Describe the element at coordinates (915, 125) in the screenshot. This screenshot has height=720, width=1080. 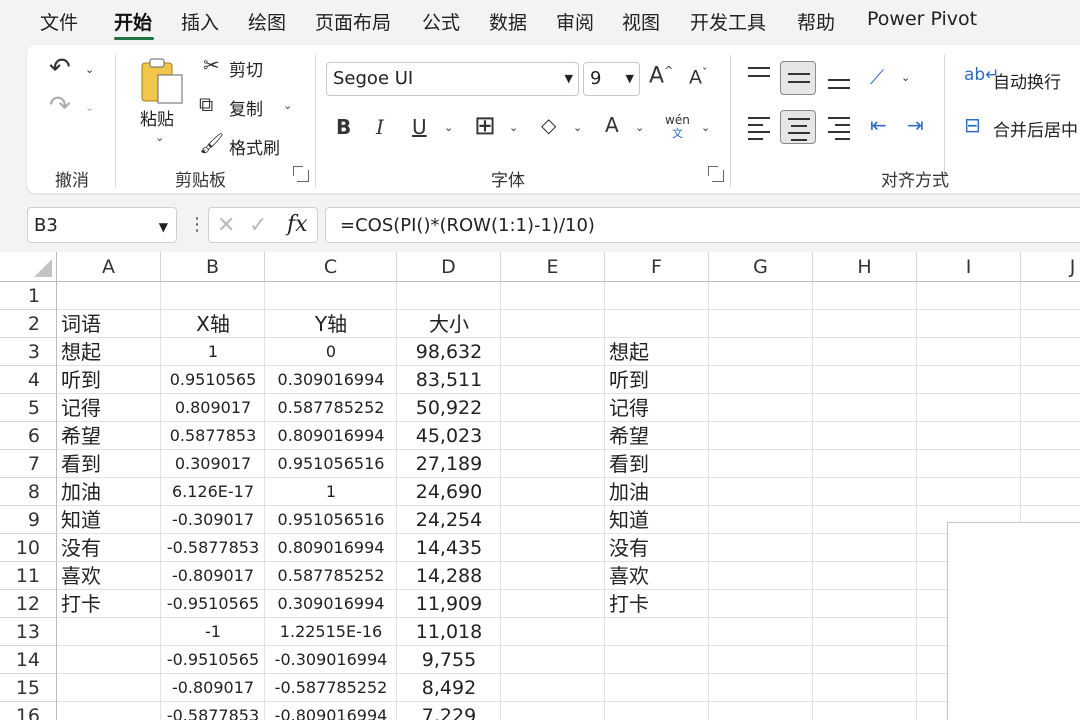
I see `increase-indent-icon: ⇥` at that location.